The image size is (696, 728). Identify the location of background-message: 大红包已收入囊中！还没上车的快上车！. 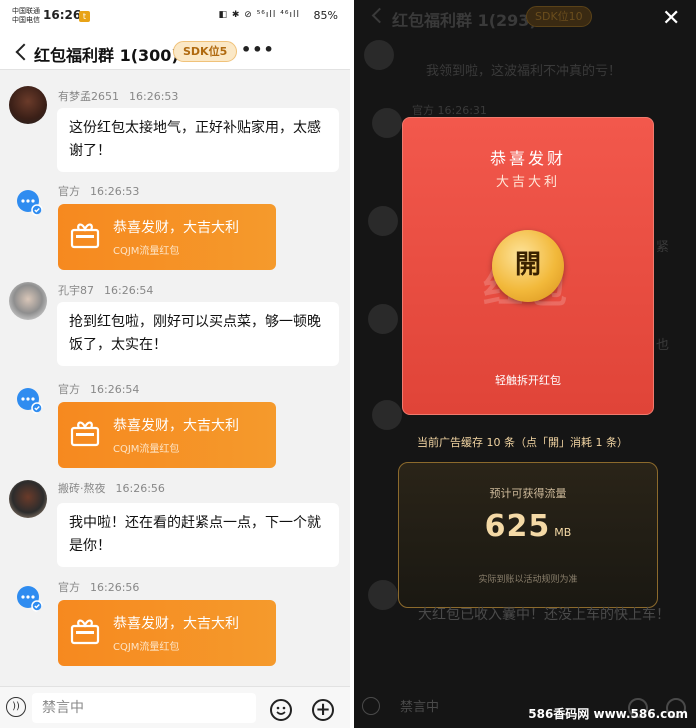
(544, 615).